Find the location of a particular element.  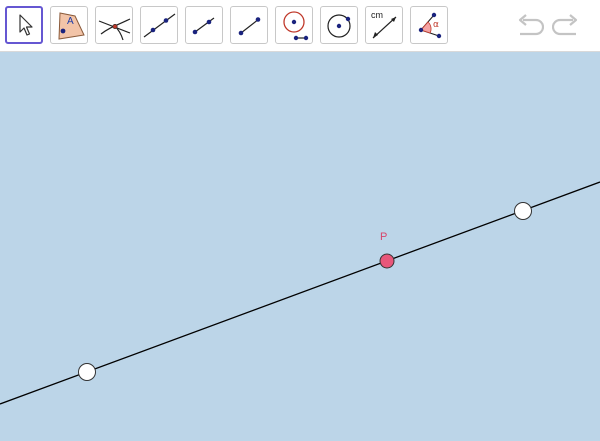

point-p-label: P is located at coordinates (383, 237).